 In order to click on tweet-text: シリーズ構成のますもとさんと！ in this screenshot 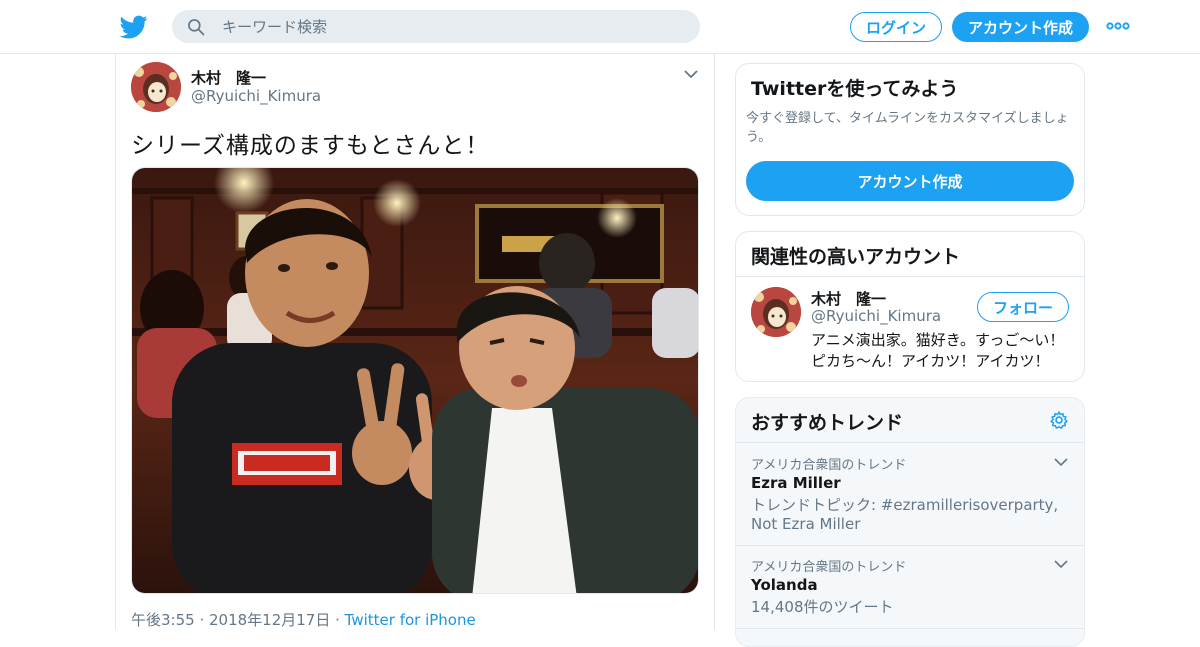, I will do `click(310, 146)`.